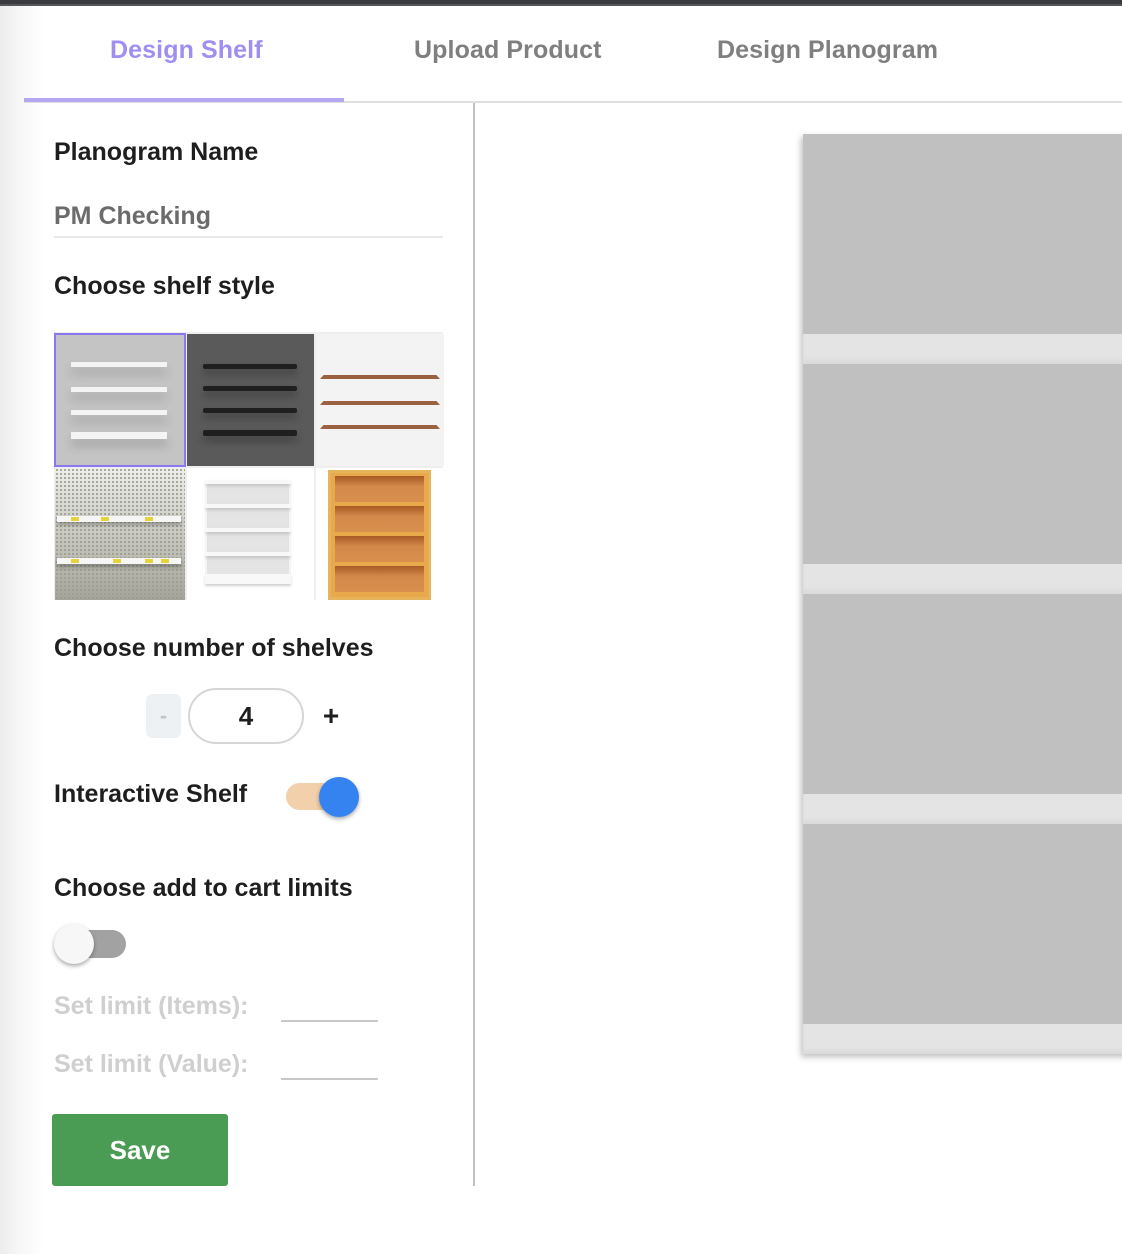 Image resolution: width=1122 pixels, height=1254 pixels. I want to click on interactive-shelf-label: Interactive Shelf, so click(151, 794).